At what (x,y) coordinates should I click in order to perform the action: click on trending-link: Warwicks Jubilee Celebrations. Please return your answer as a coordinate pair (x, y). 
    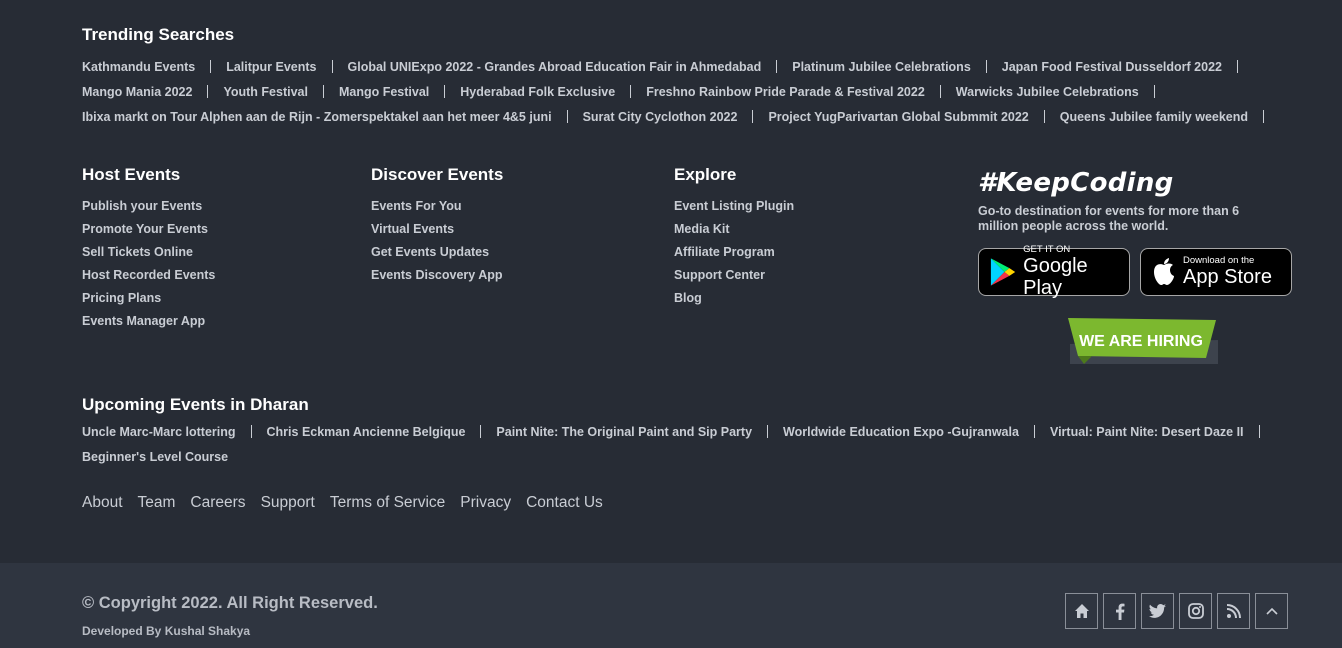
    Looking at the image, I should click on (1047, 92).